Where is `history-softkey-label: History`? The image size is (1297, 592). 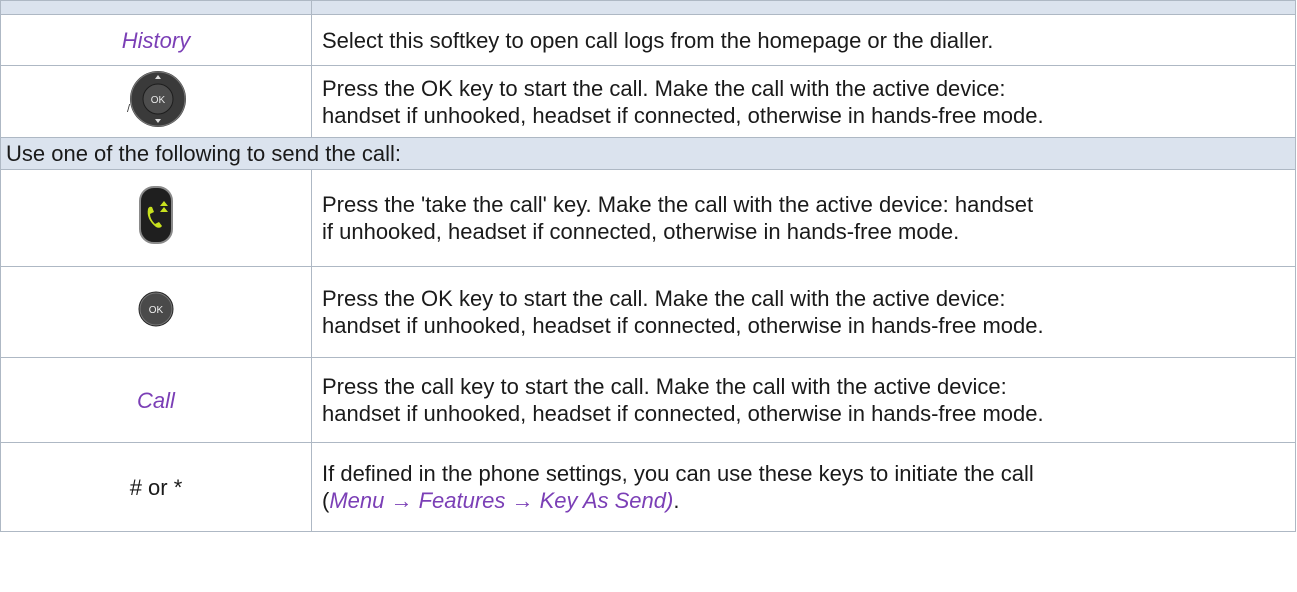 history-softkey-label: History is located at coordinates (156, 40).